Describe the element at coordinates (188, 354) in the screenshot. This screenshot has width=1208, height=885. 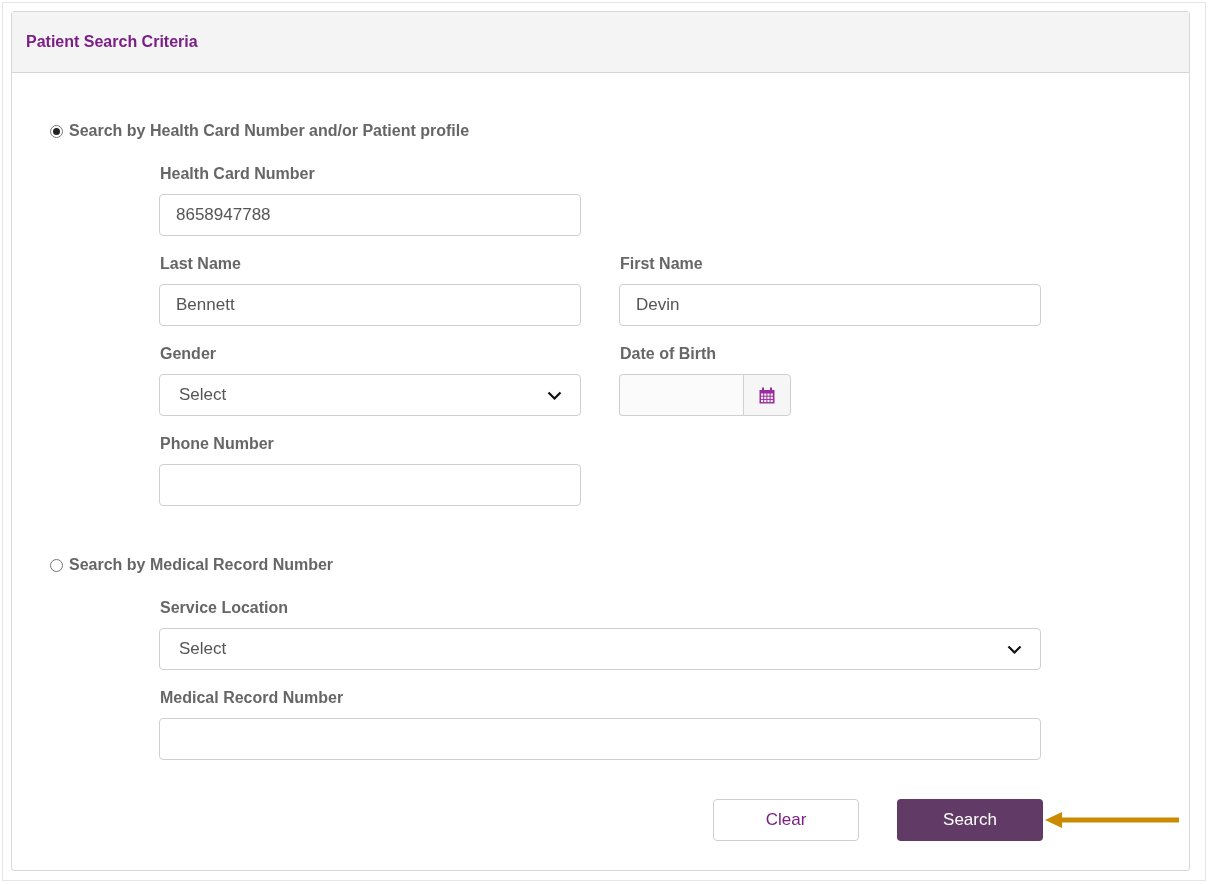
I see `field-label: Gender` at that location.